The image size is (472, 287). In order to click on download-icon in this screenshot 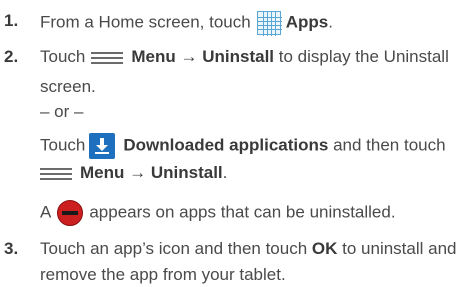, I will do `click(102, 146)`.